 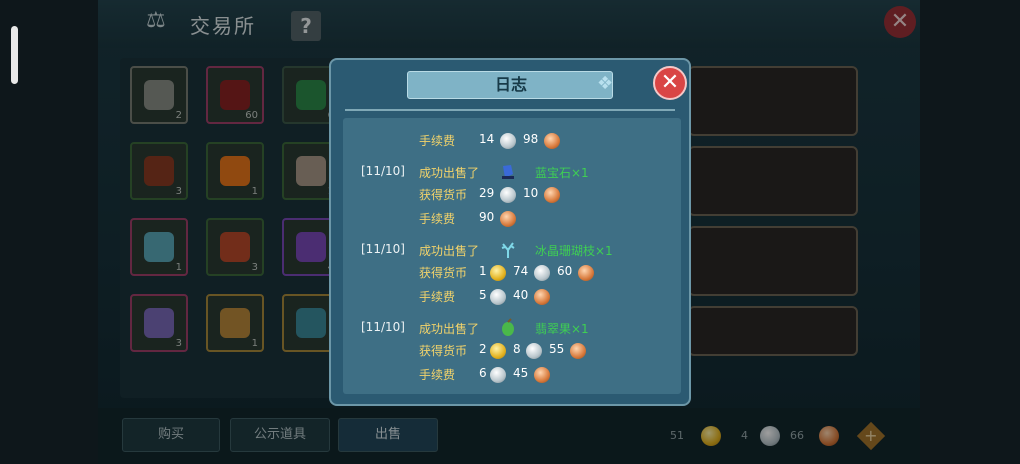 What do you see at coordinates (483, 295) in the screenshot?
I see `silver-amount: 5` at bounding box center [483, 295].